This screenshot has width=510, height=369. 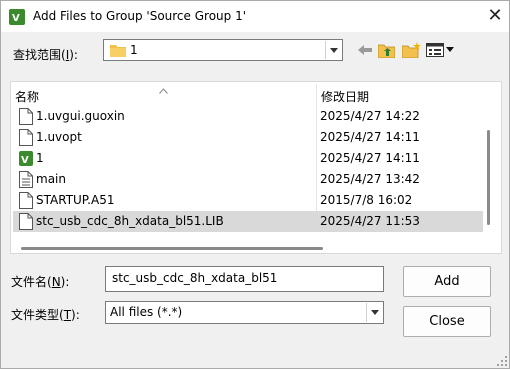 I want to click on file-row: 1.uvopt 2025/4/27 14:11, so click(x=248, y=137).